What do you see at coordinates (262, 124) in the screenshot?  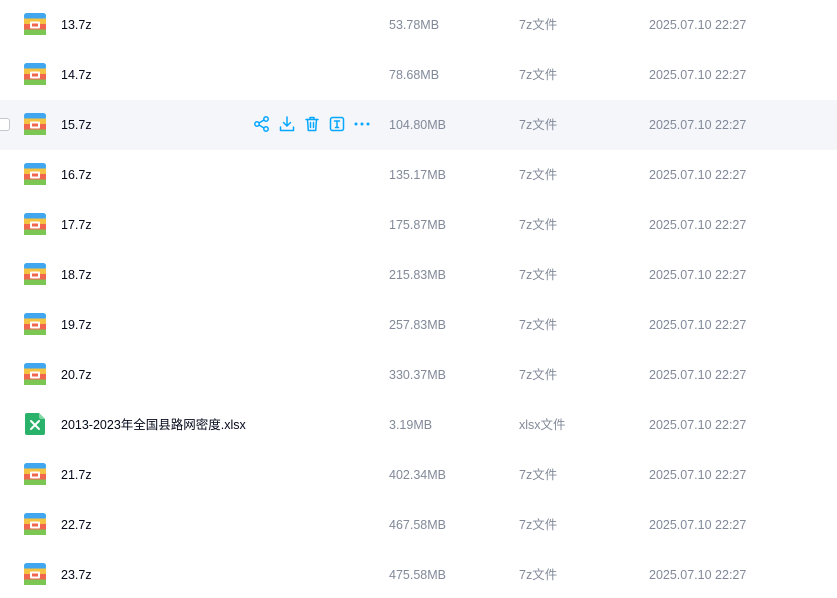 I see `share-icon` at bounding box center [262, 124].